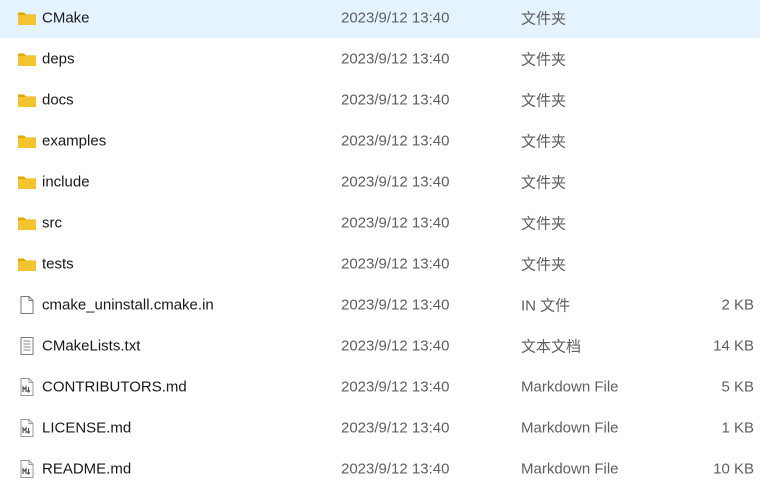  What do you see at coordinates (733, 345) in the screenshot?
I see `file-size: 14 KB` at bounding box center [733, 345].